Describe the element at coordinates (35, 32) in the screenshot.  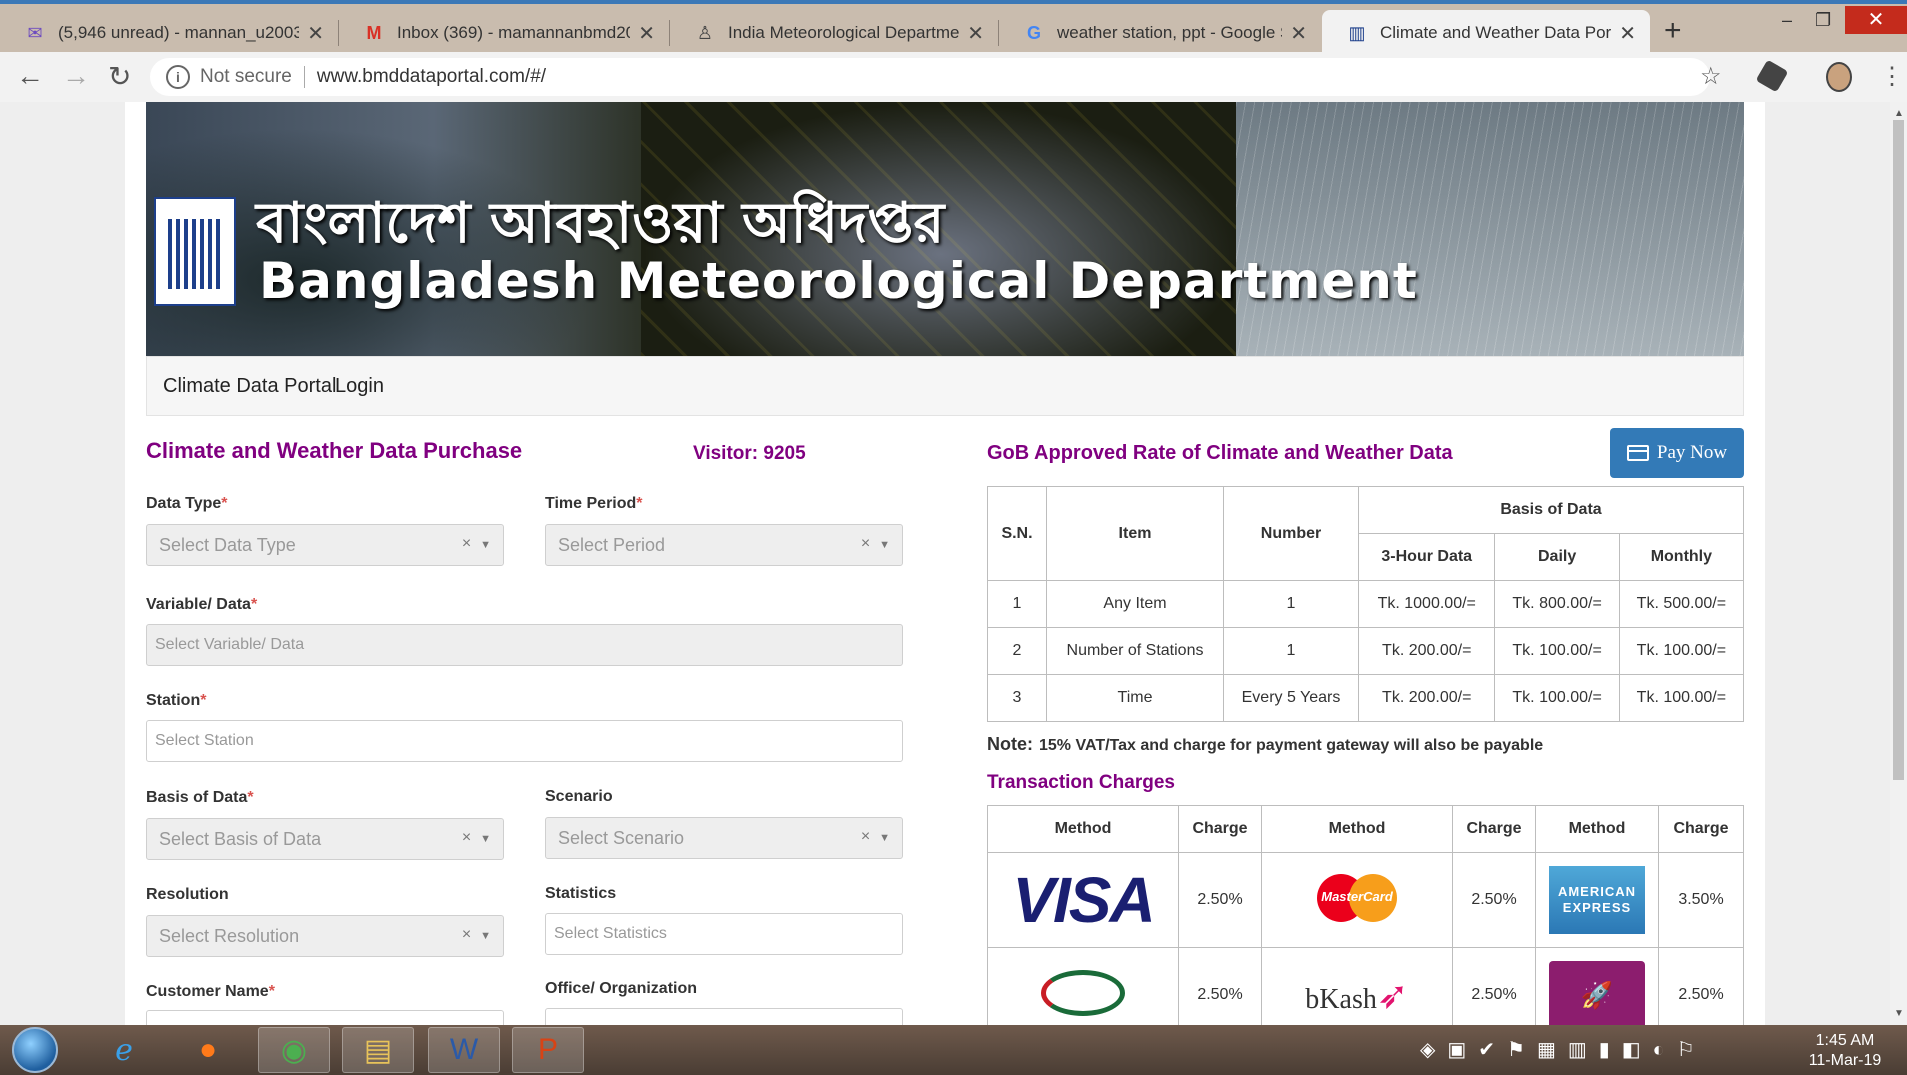
I see `mail-icon: ✉` at that location.